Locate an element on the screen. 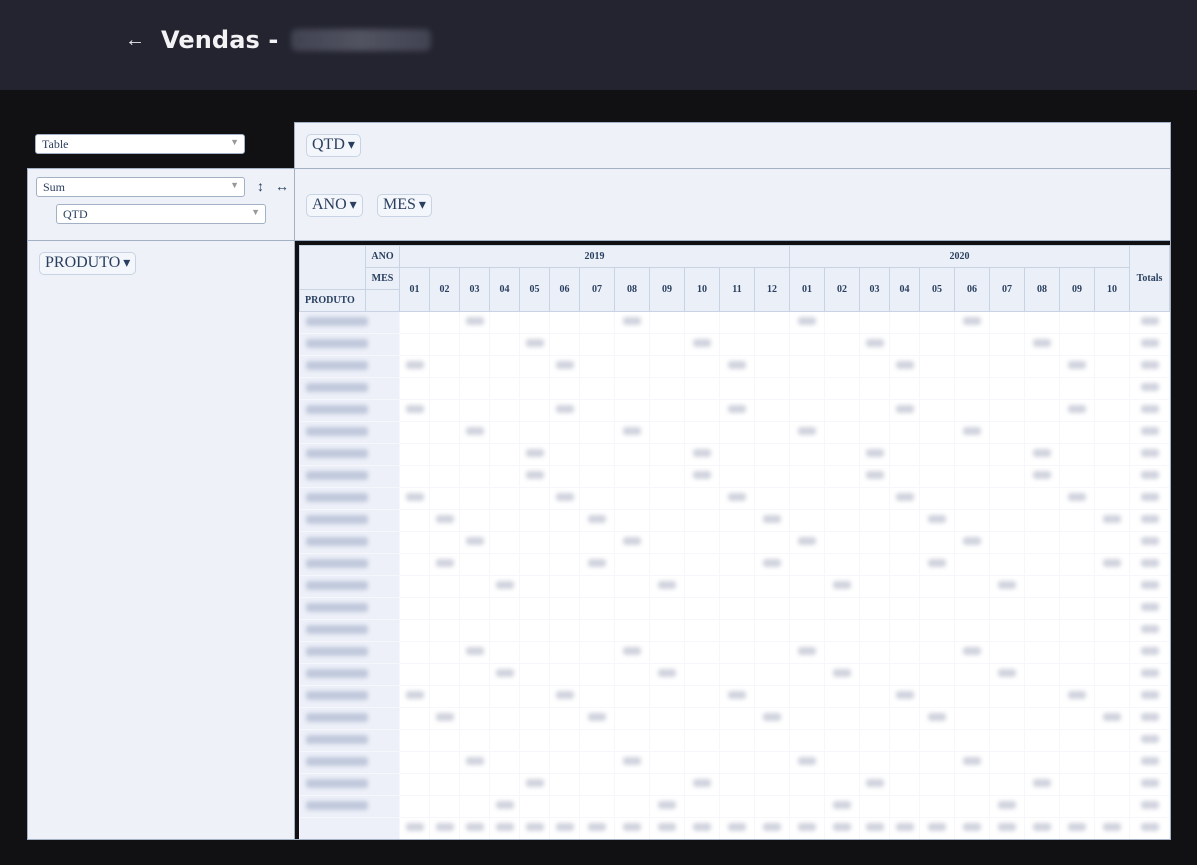 The image size is (1197, 865). chevron-down-icon: ▼ is located at coordinates (234, 185).